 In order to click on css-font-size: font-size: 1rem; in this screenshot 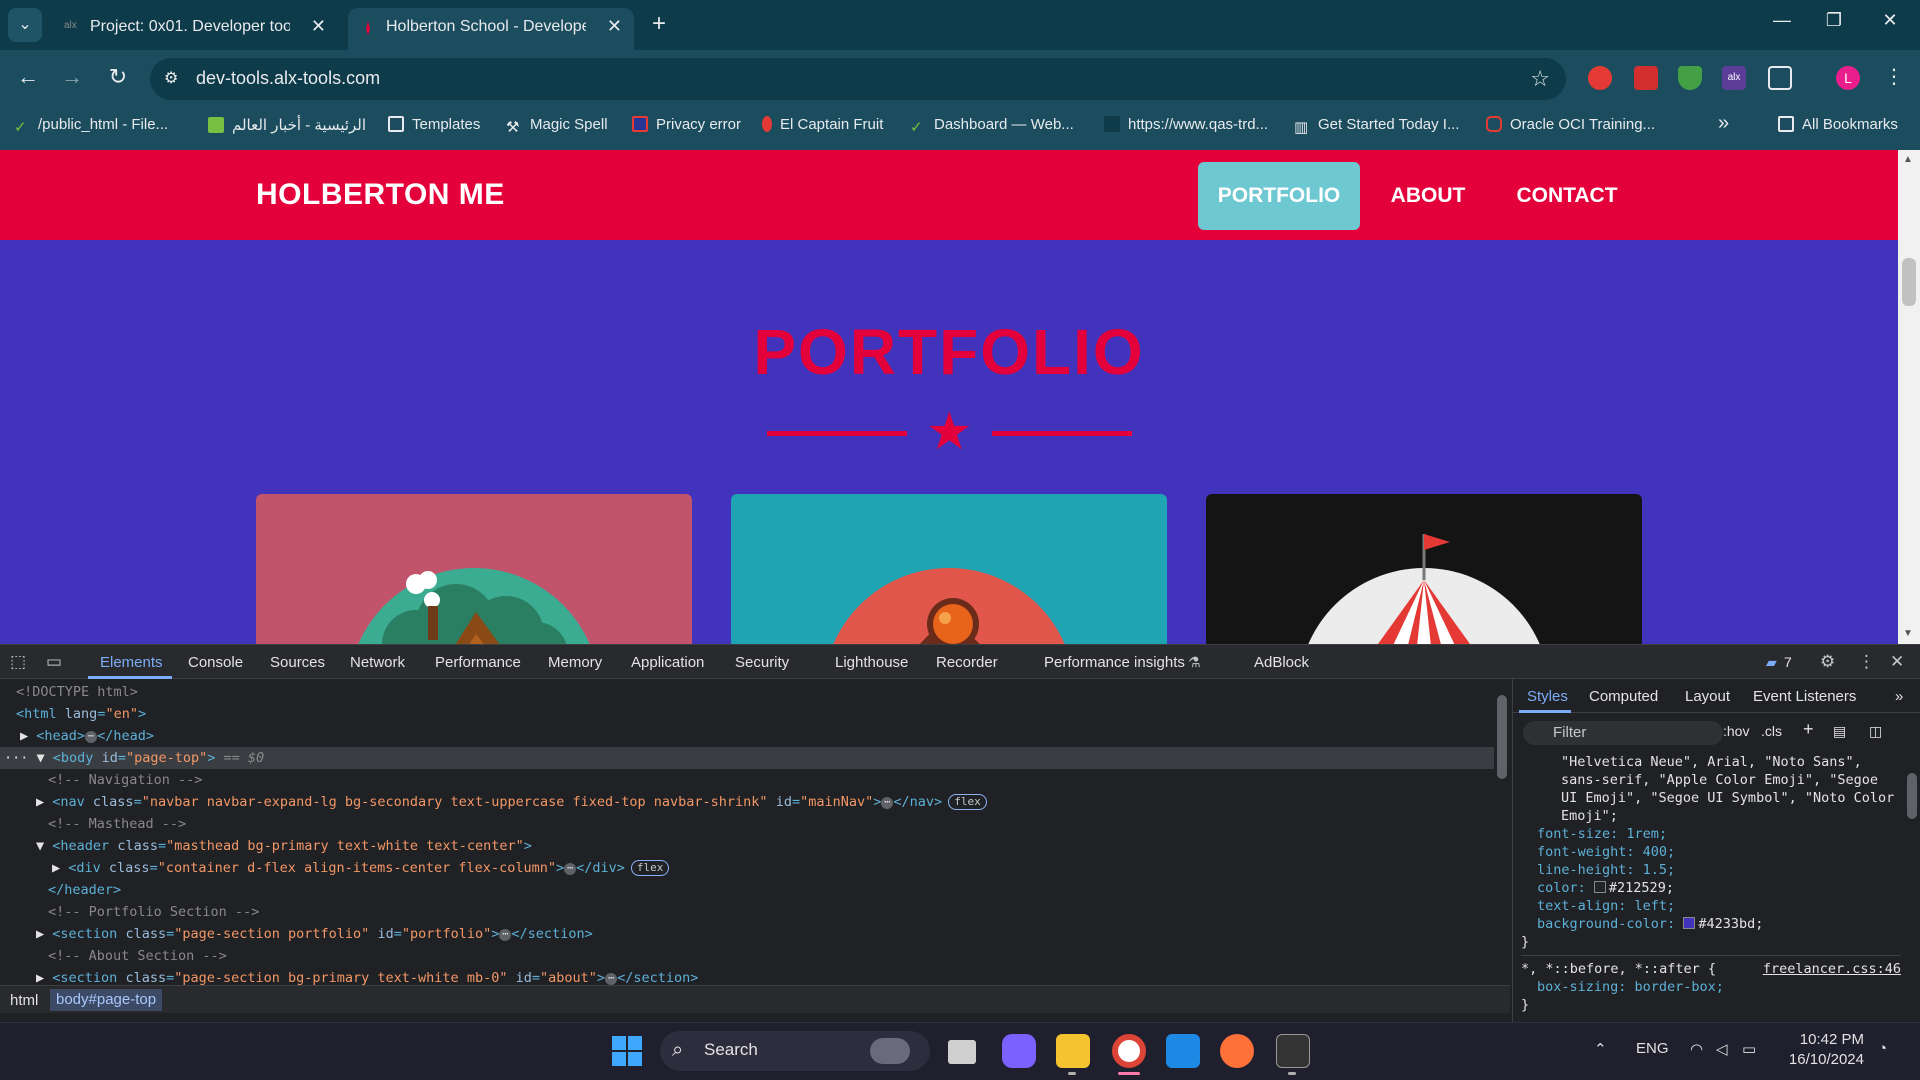, I will do `click(1711, 834)`.